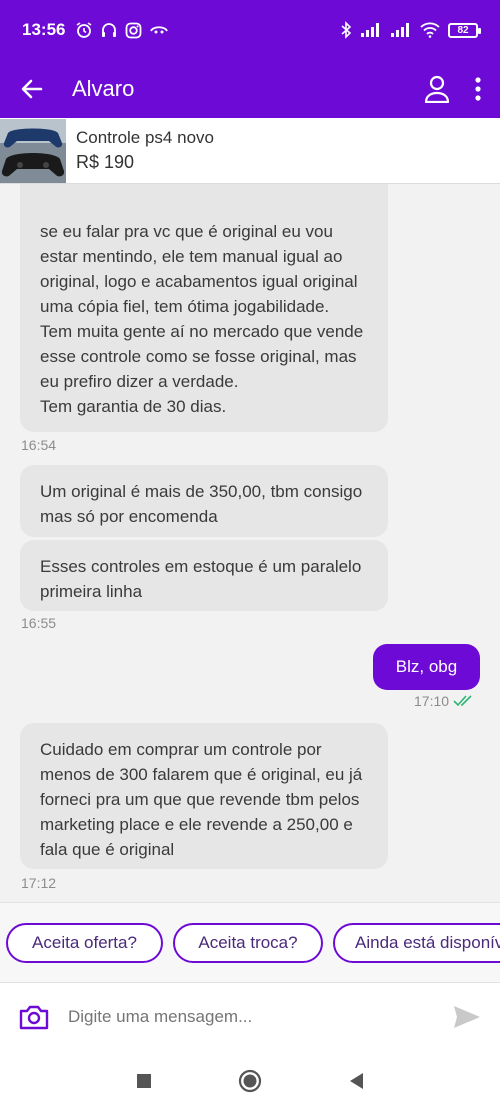 This screenshot has height=1111, width=500. I want to click on quick-reply-chip: Aceita troca?, so click(248, 943).